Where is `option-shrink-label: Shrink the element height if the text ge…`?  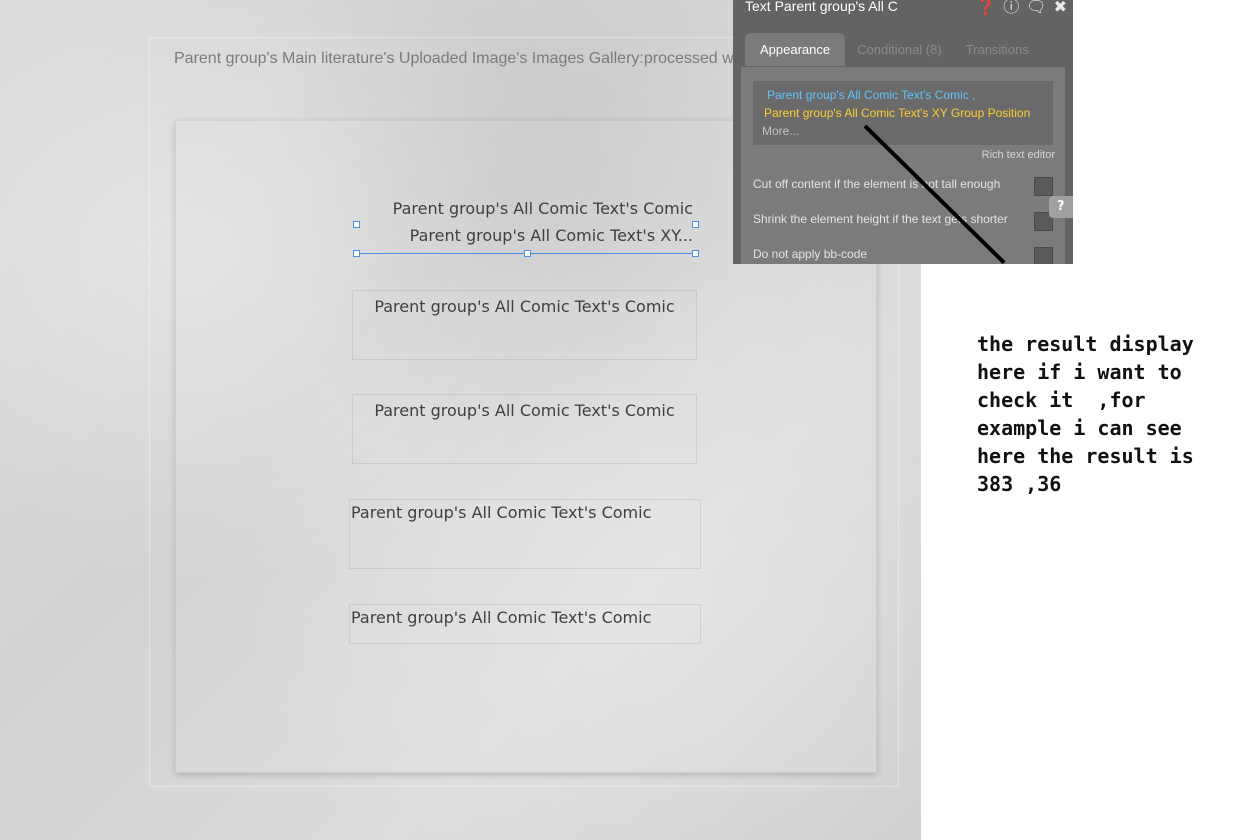
option-shrink-label: Shrink the element height if the text ge… is located at coordinates (880, 219).